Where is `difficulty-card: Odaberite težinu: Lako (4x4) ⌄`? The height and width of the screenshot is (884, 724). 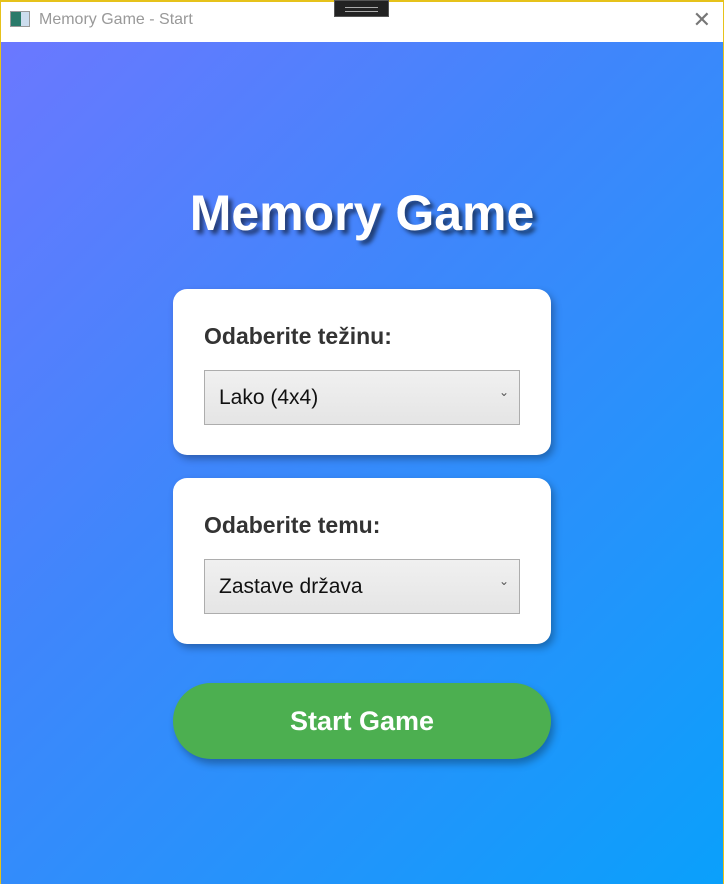
difficulty-card: Odaberite težinu: Lako (4x4) ⌄ is located at coordinates (362, 372).